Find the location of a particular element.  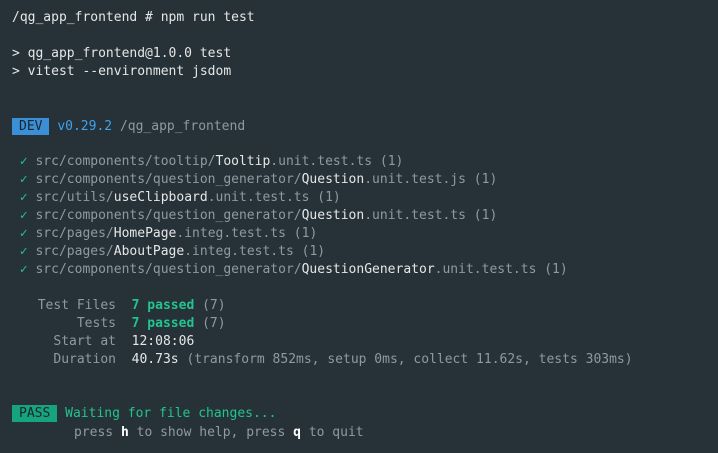

summary-test-files: Test Files 7 passed (7) is located at coordinates (119, 306).